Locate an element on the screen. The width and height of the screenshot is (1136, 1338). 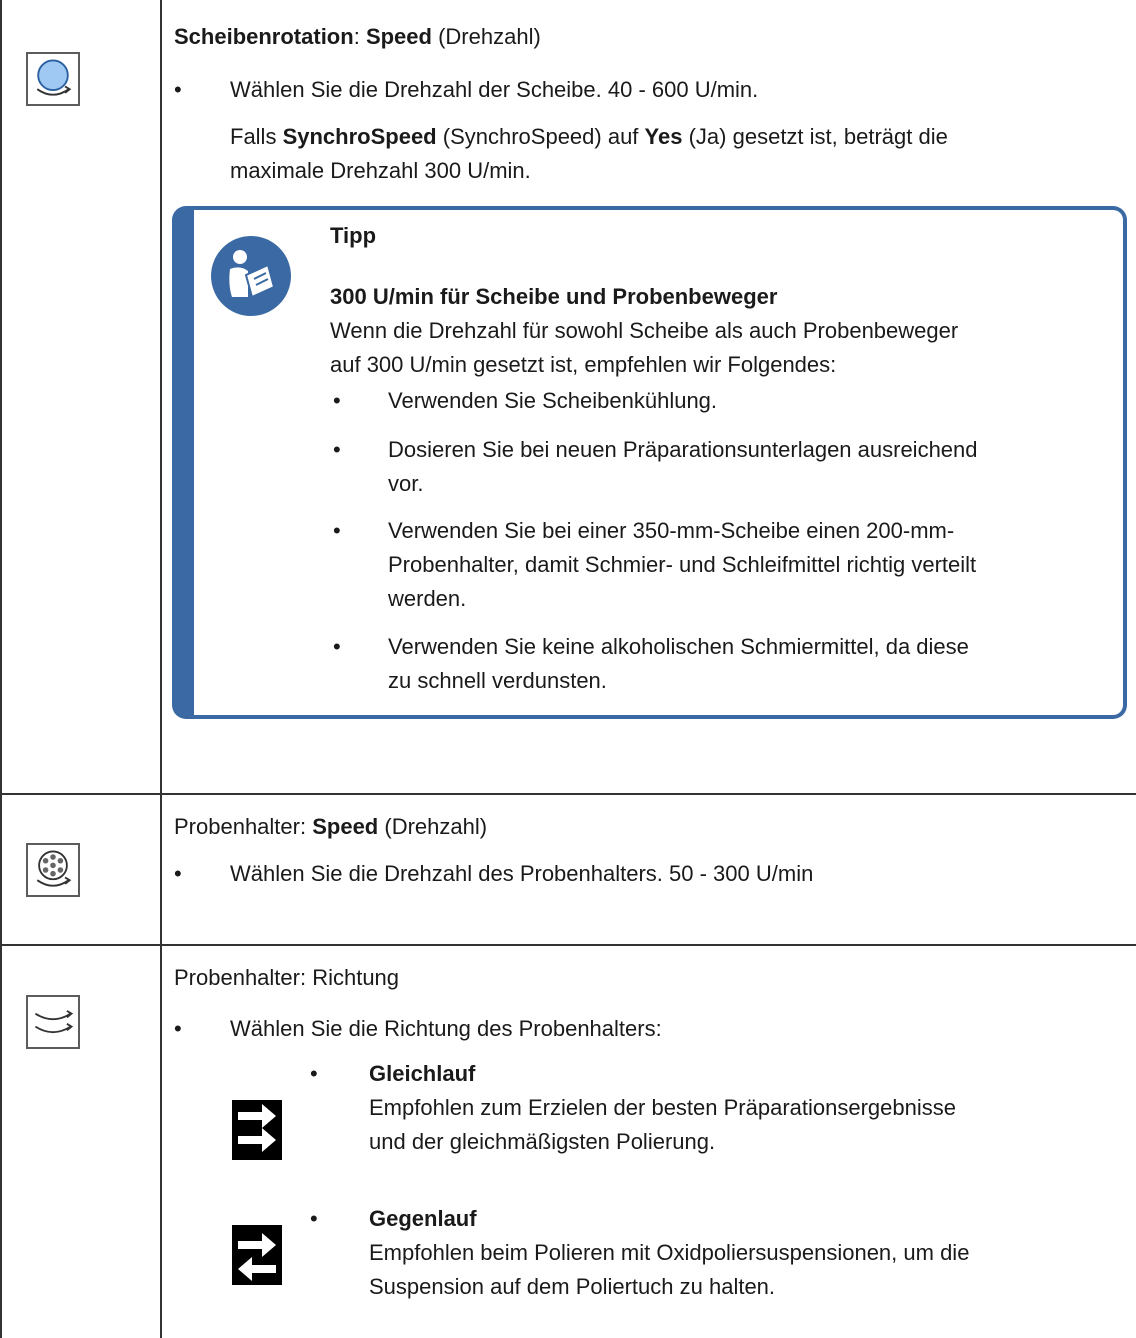
tip-item-4-line2: zu schnell verdunsten. is located at coordinates (497, 680).